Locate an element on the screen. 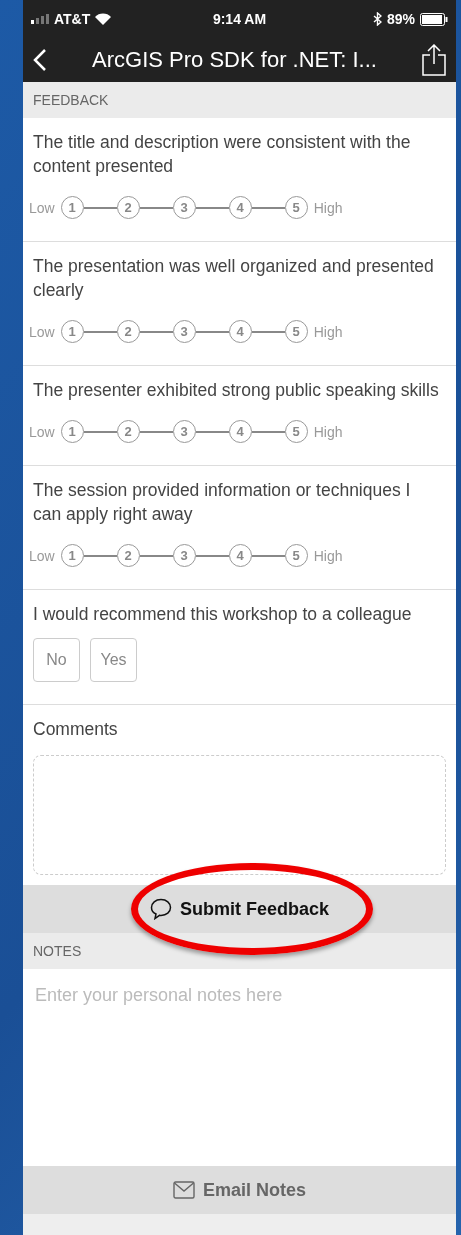  envelope-icon is located at coordinates (183, 1190).